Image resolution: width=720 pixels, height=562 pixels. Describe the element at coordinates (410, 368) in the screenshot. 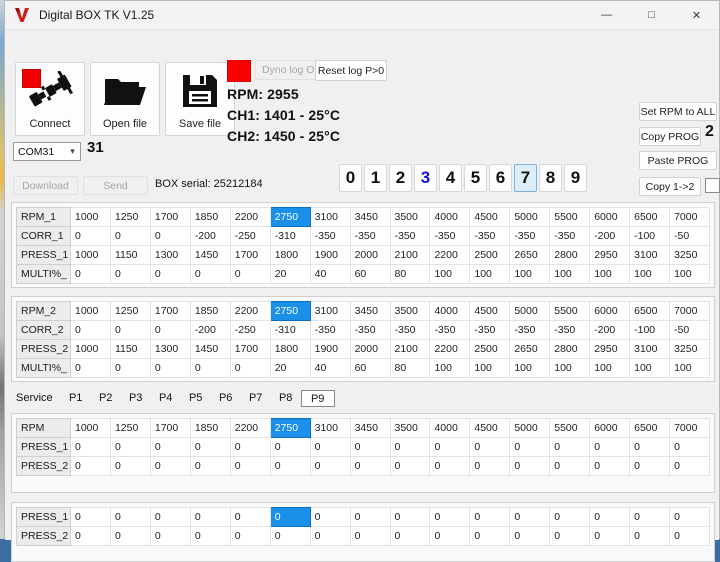

I see `cell: 80` at that location.